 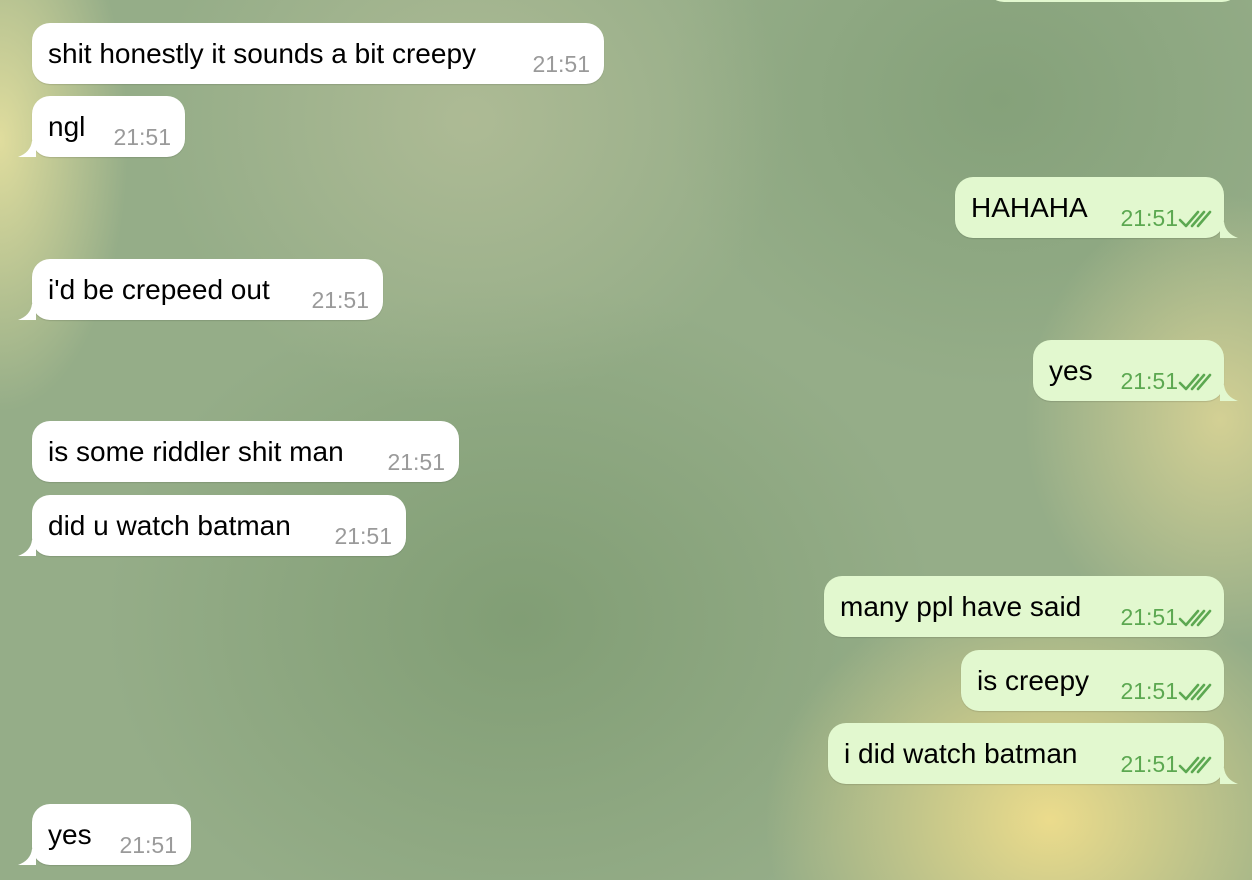 What do you see at coordinates (1092, 680) in the screenshot?
I see `message-bubble-outgoing: is creepy 21:51` at bounding box center [1092, 680].